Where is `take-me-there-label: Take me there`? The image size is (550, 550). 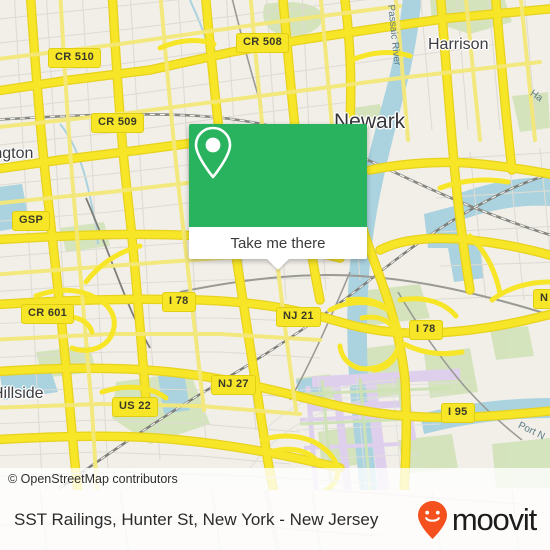
take-me-there-label: Take me there is located at coordinates (278, 243).